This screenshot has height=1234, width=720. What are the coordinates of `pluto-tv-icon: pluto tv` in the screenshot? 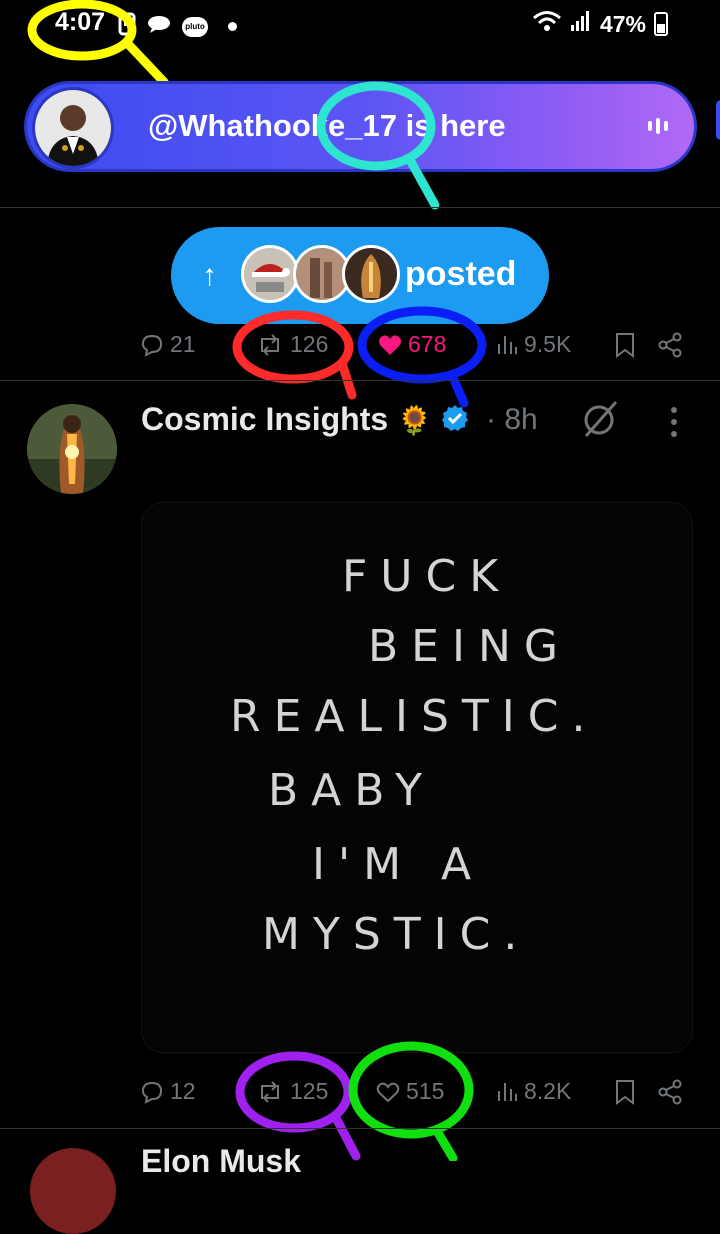 It's located at (195, 33).